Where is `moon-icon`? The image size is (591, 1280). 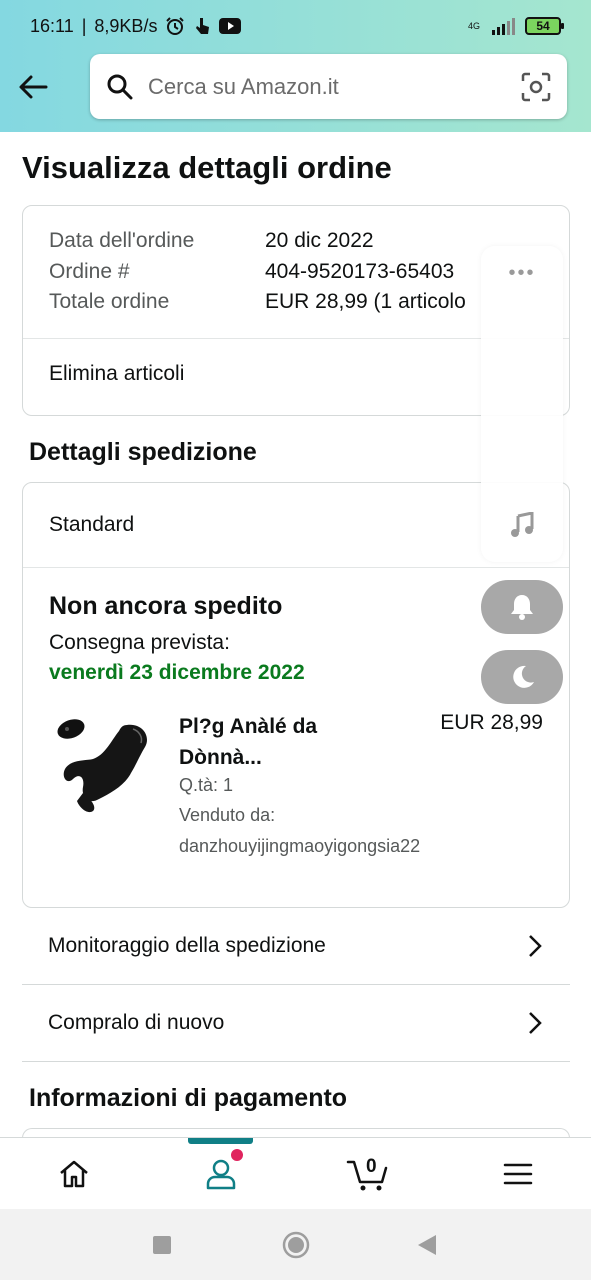
moon-icon is located at coordinates (523, 676).